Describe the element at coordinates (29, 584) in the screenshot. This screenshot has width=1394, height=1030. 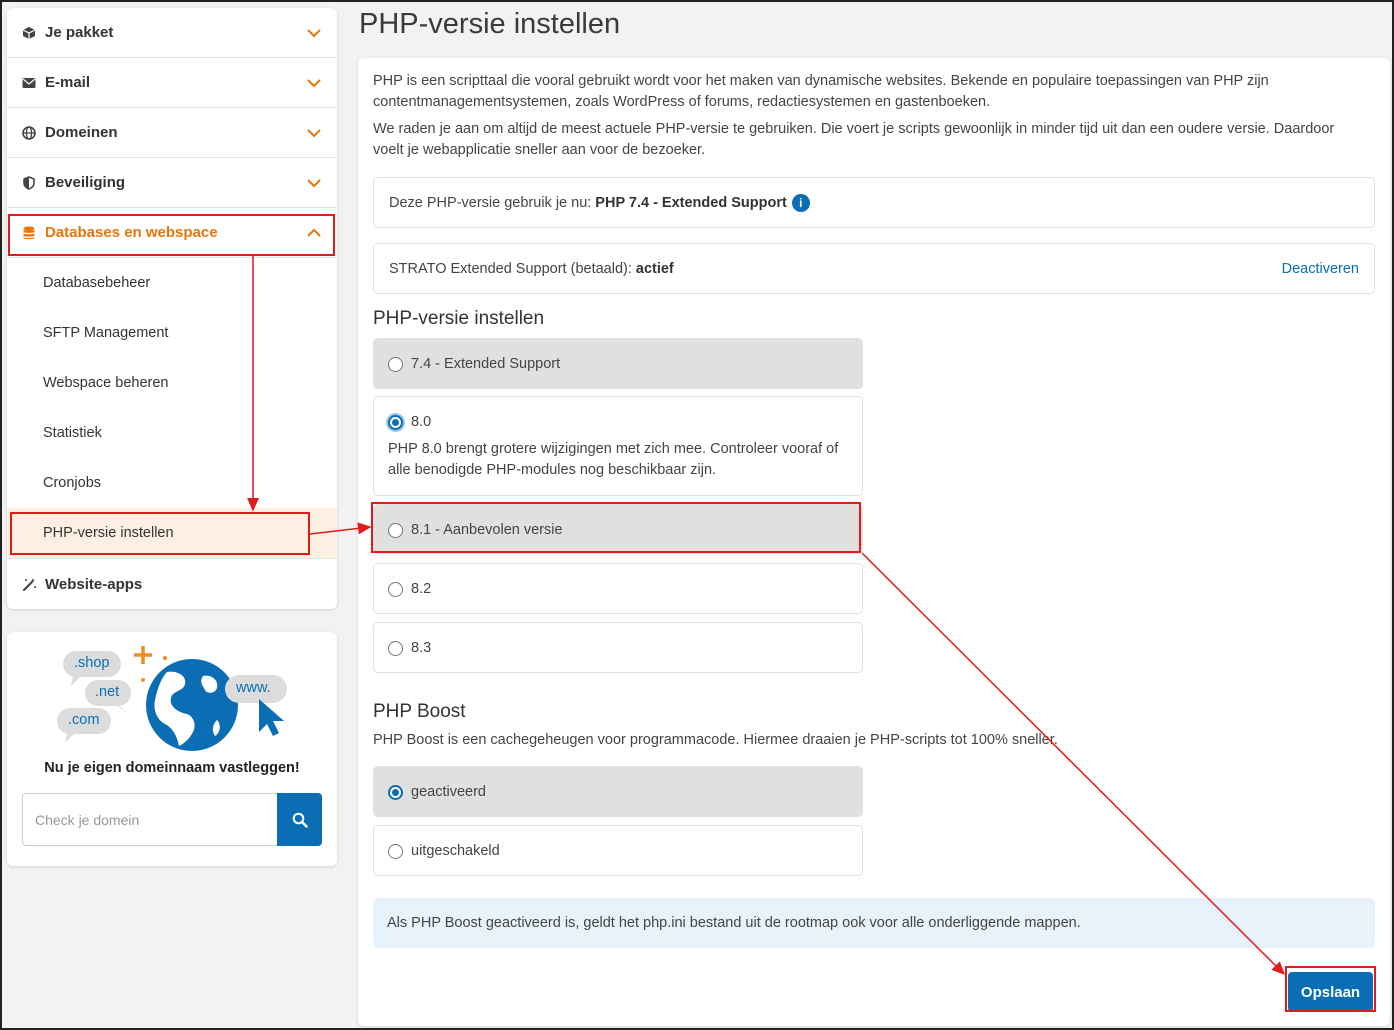
I see `magic-wand-icon` at that location.